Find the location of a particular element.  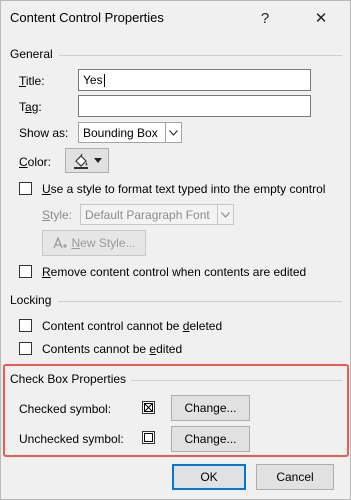

general-separator is located at coordinates (200, 55).